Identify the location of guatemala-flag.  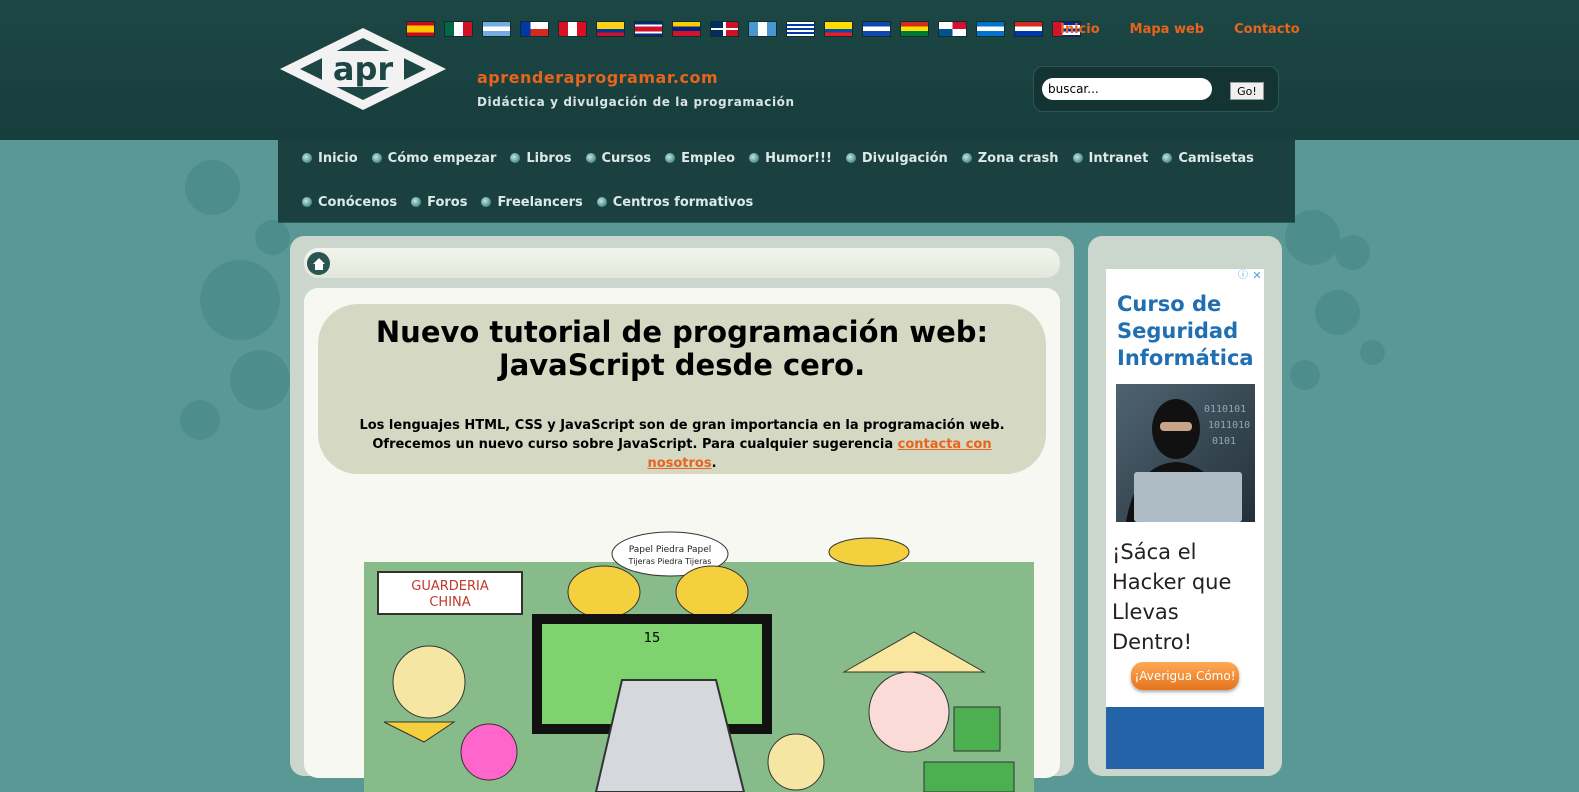
(762, 29).